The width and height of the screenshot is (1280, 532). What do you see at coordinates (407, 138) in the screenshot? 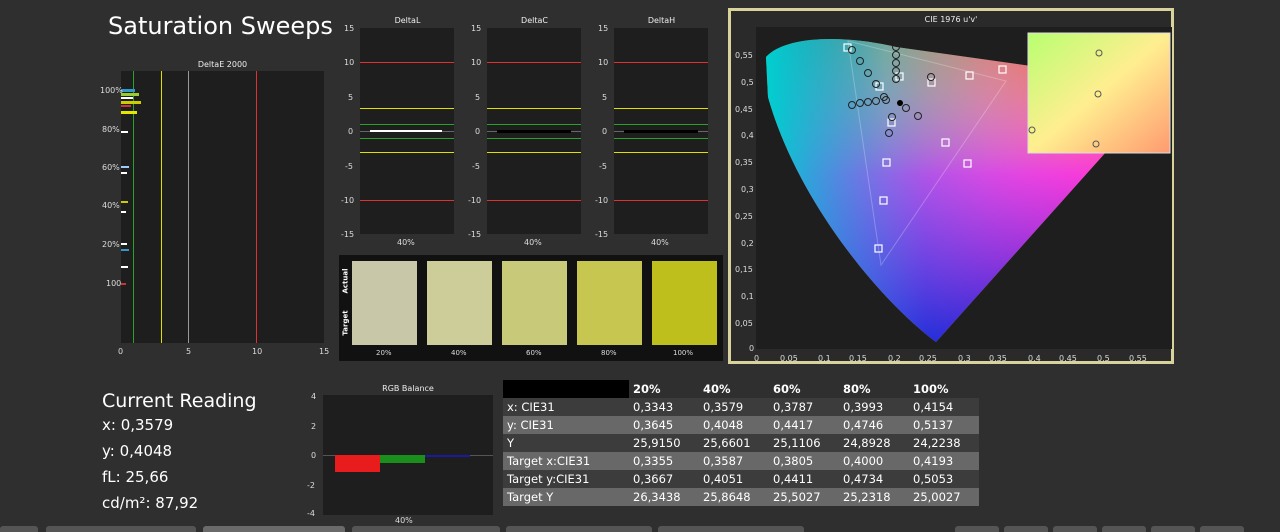
I see `ref-line-m1` at bounding box center [407, 138].